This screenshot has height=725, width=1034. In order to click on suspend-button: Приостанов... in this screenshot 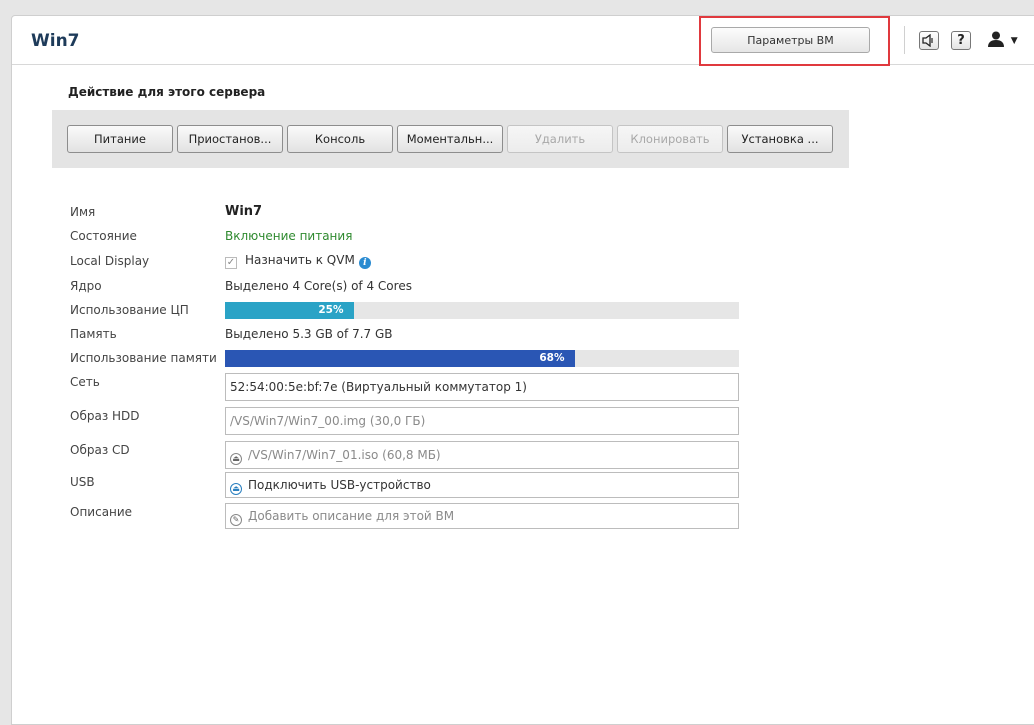, I will do `click(230, 139)`.